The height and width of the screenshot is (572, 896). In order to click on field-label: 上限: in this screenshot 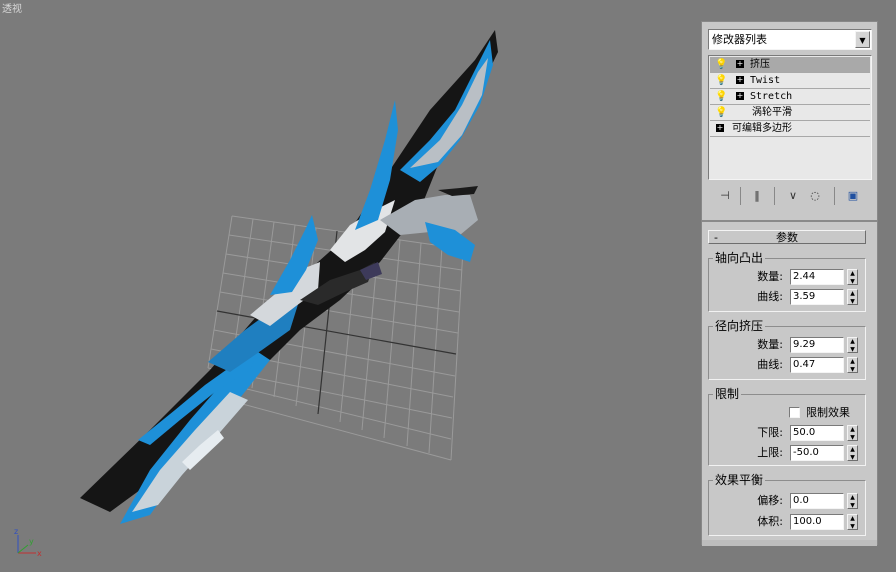, I will do `click(770, 452)`.